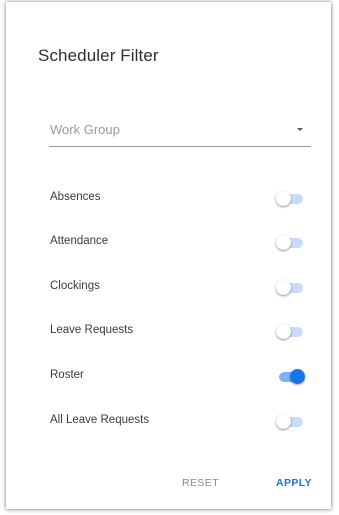 The width and height of the screenshot is (339, 515). Describe the element at coordinates (200, 483) in the screenshot. I see `reset-button: RESET` at that location.